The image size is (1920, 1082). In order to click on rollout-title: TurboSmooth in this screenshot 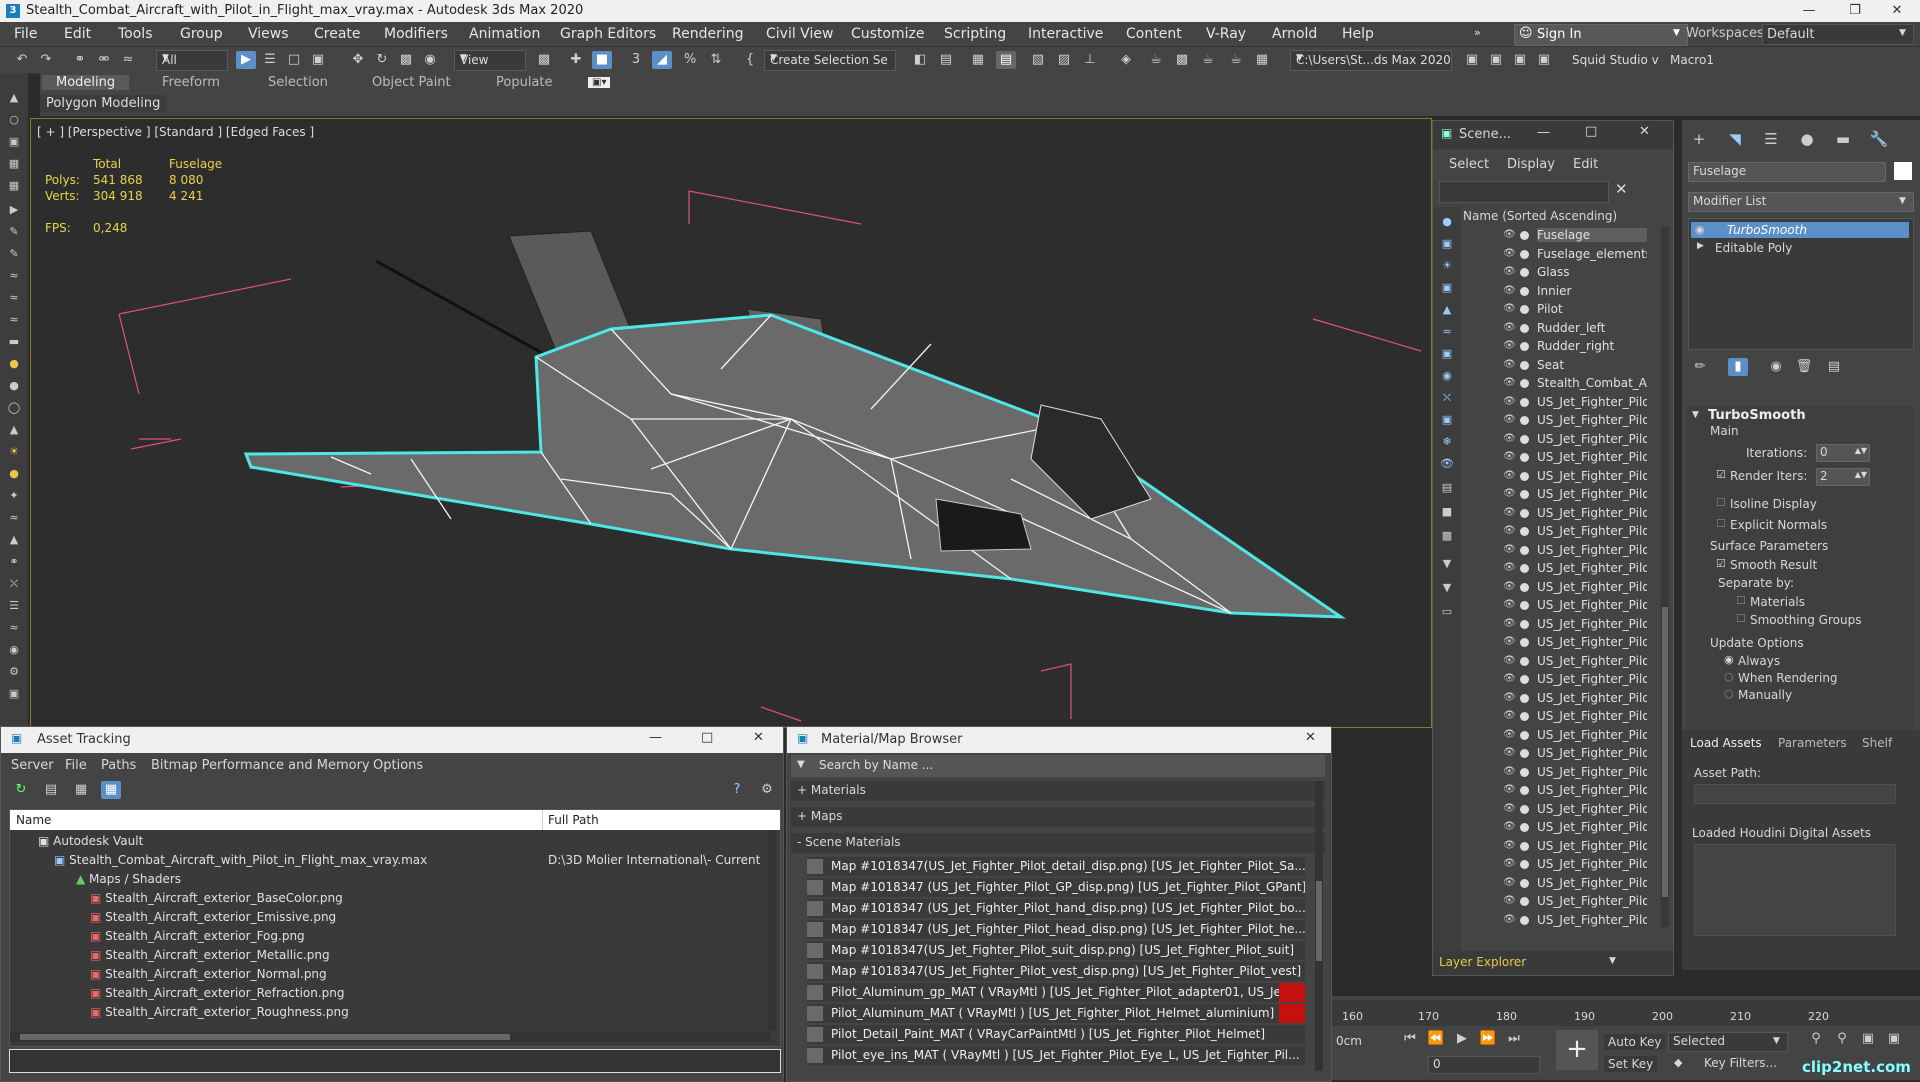, I will do `click(1757, 415)`.